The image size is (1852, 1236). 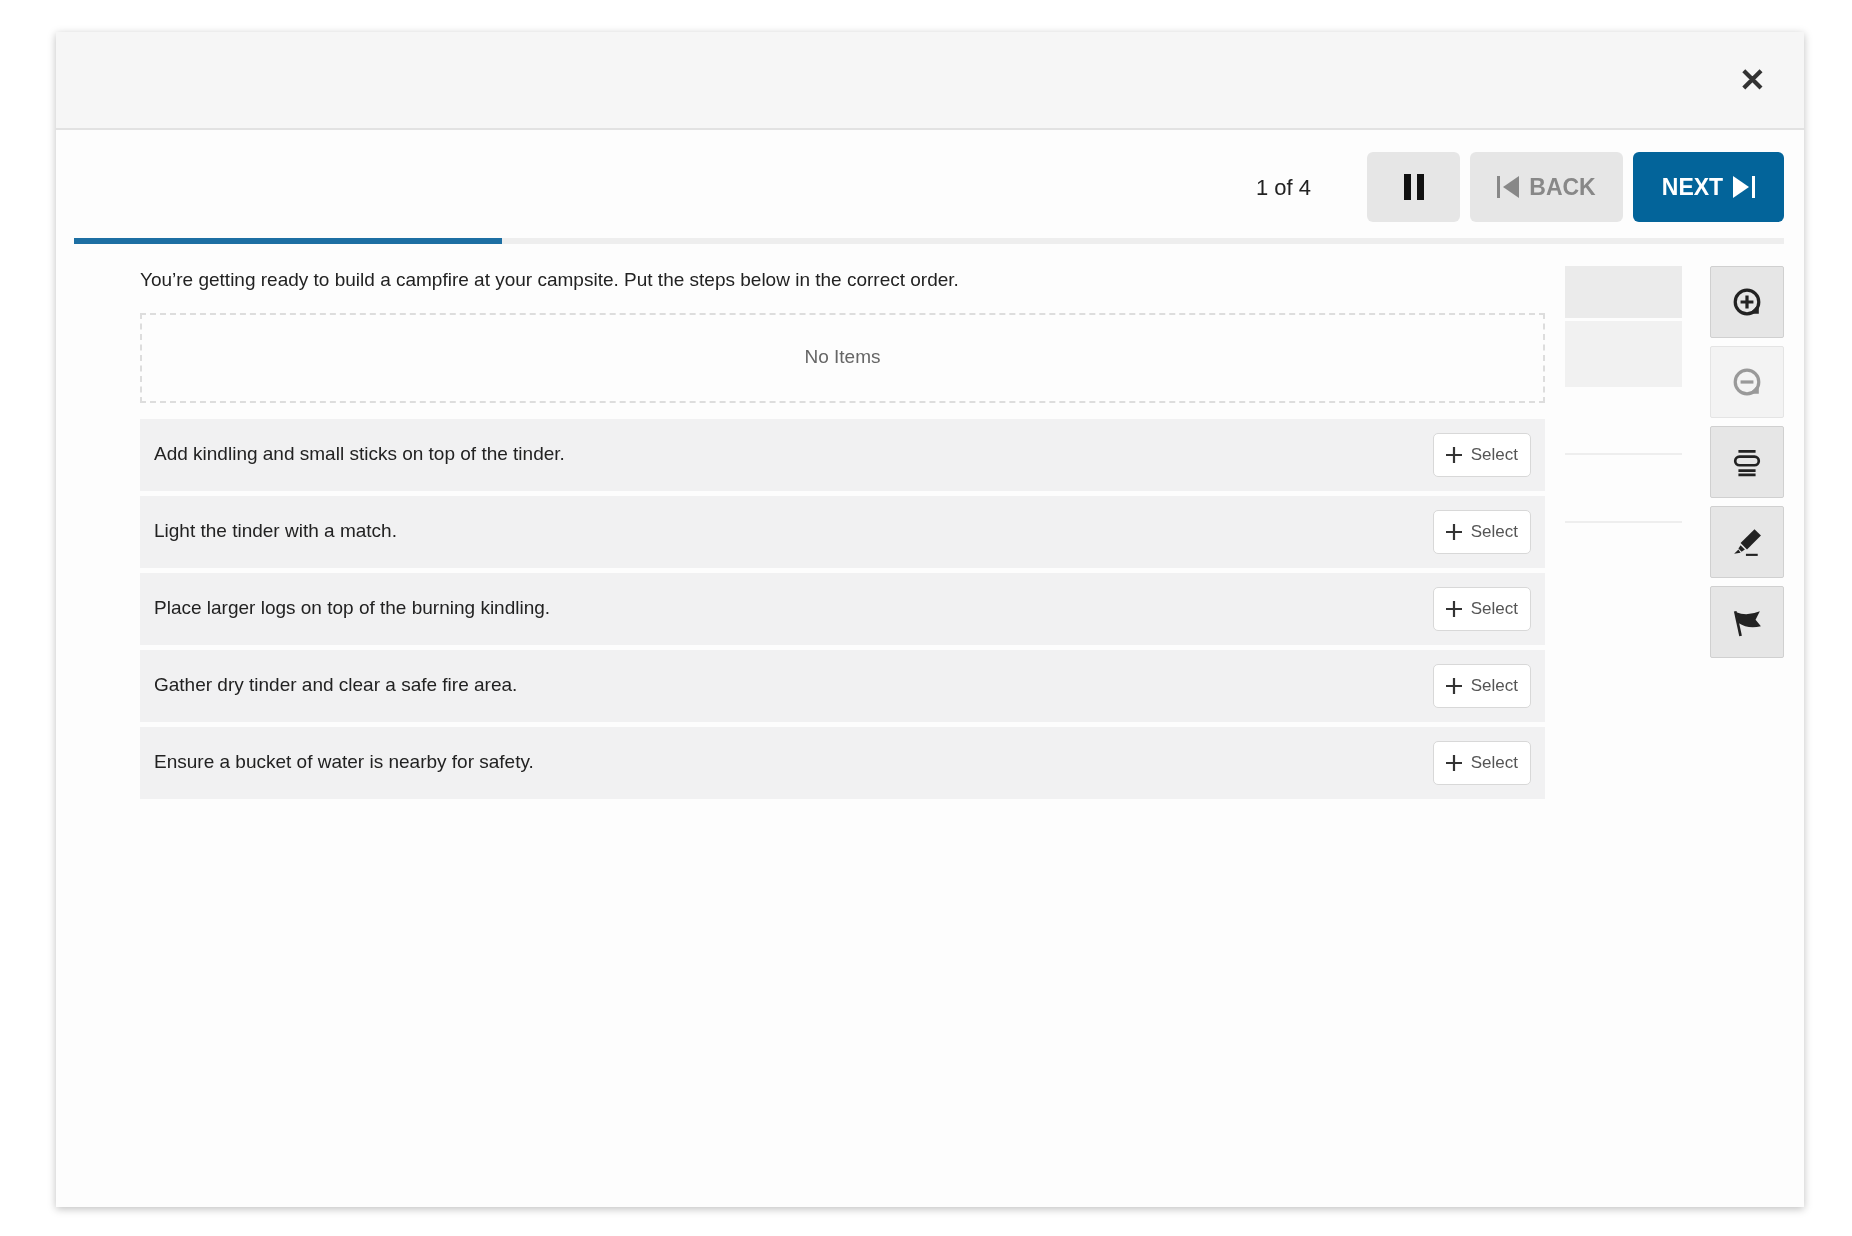 I want to click on flag-button, so click(x=1747, y=622).